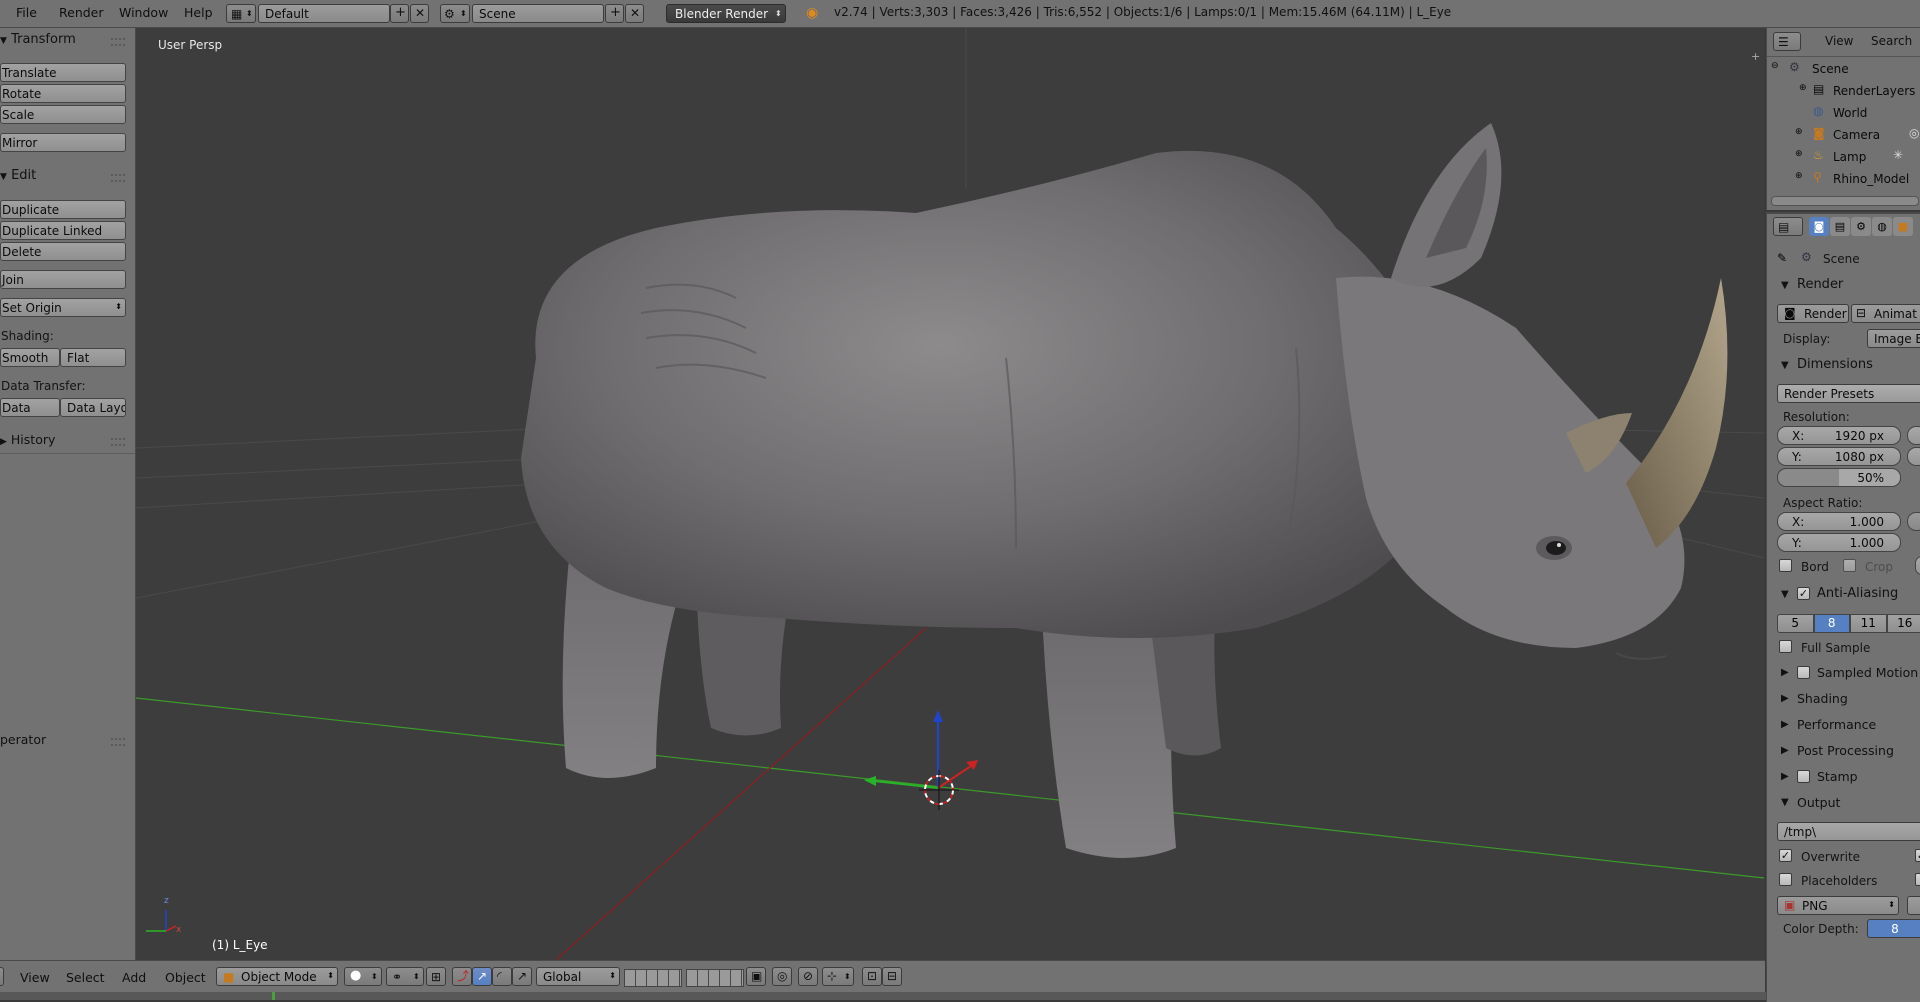 Image resolution: width=1920 pixels, height=1002 pixels. Describe the element at coordinates (1755, 56) in the screenshot. I see `expand-region-icon: +` at that location.